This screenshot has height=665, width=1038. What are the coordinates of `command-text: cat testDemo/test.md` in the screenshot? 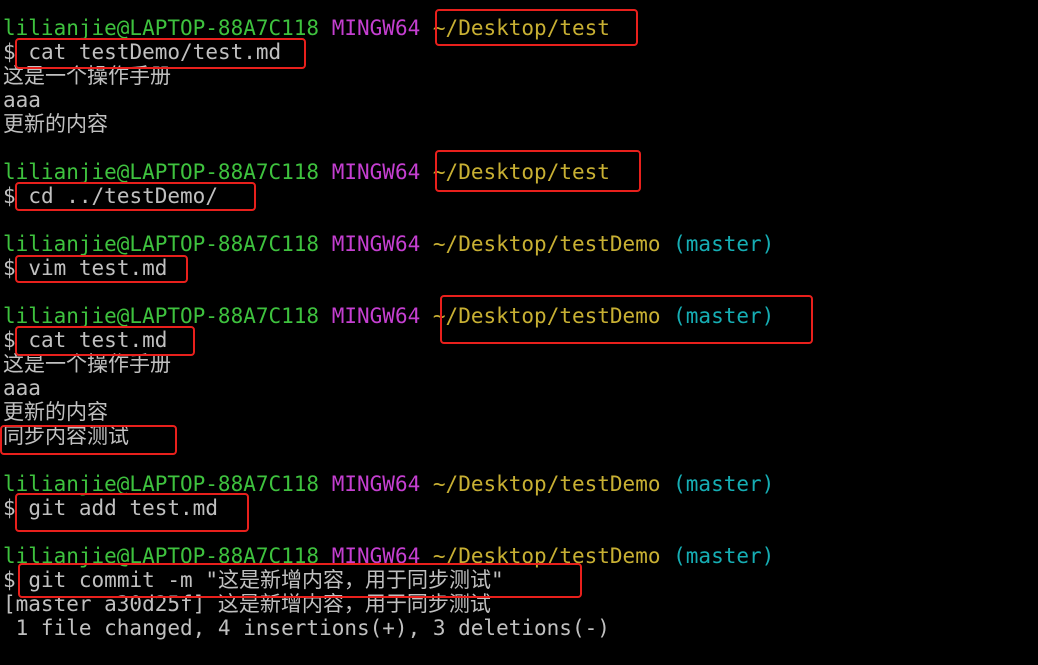 It's located at (155, 52).